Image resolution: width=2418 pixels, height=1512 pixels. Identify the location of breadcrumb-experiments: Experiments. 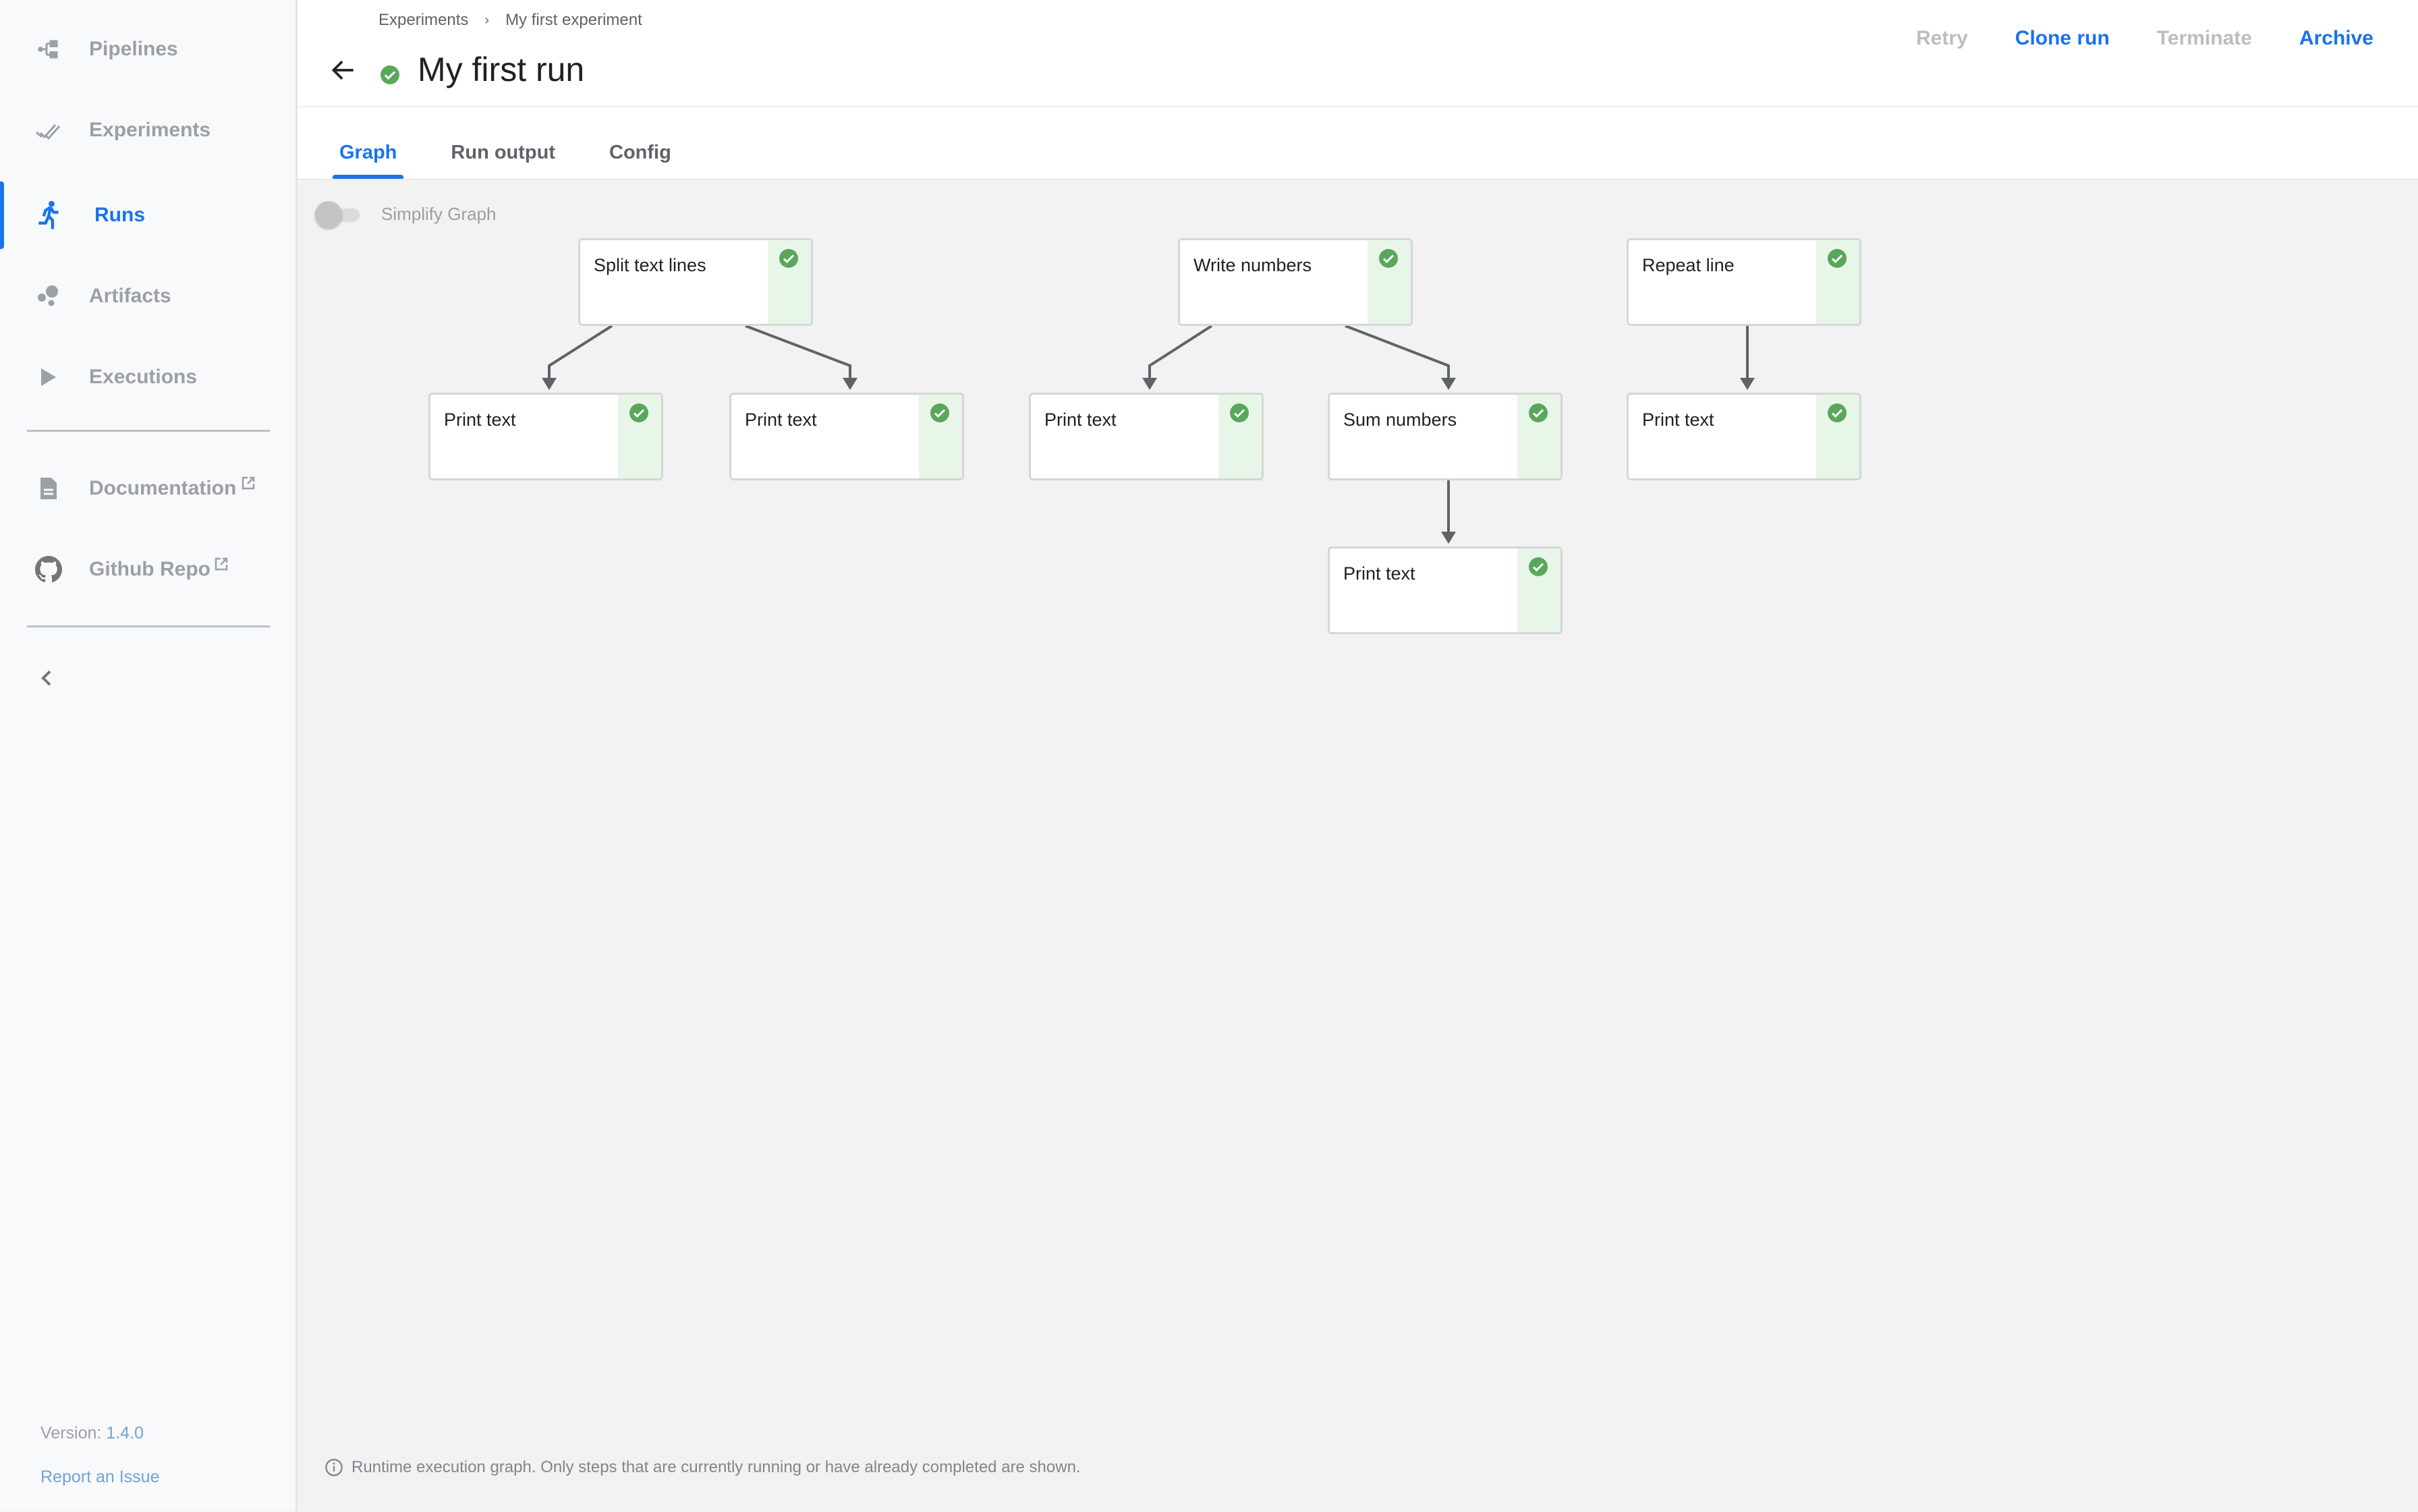
(423, 20).